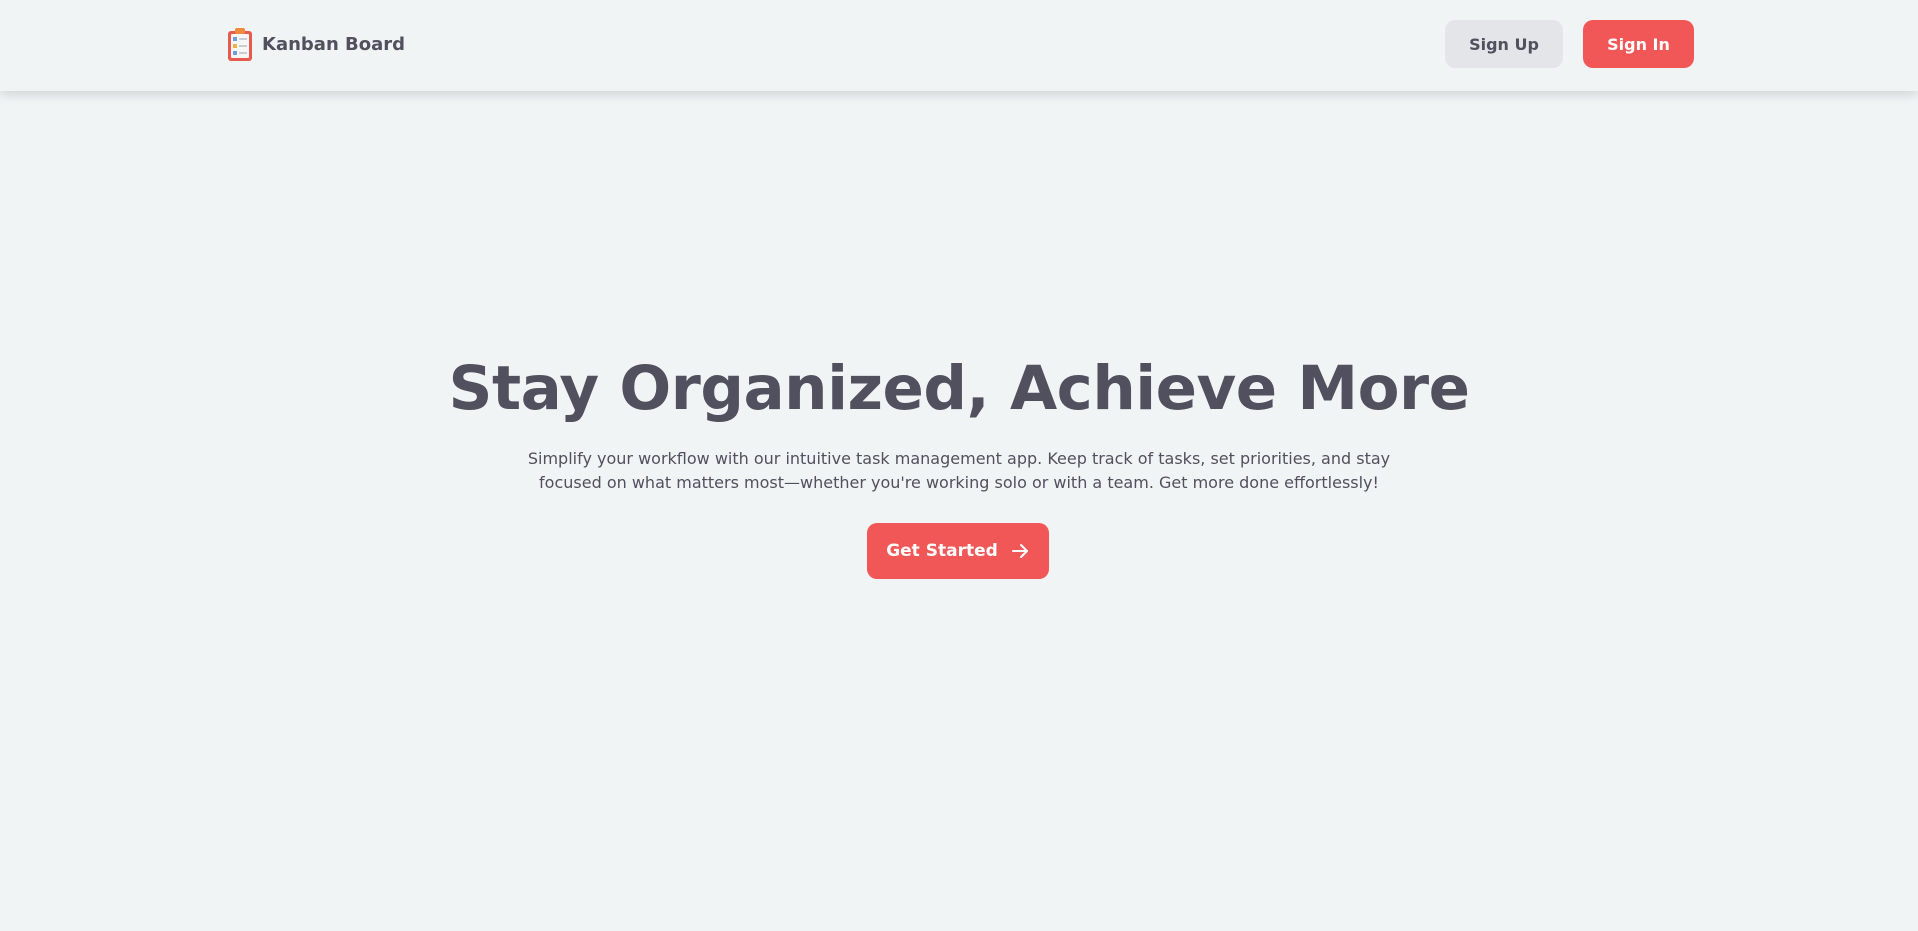 The width and height of the screenshot is (1918, 931). Describe the element at coordinates (1019, 551) in the screenshot. I see `arrow-right-icon` at that location.